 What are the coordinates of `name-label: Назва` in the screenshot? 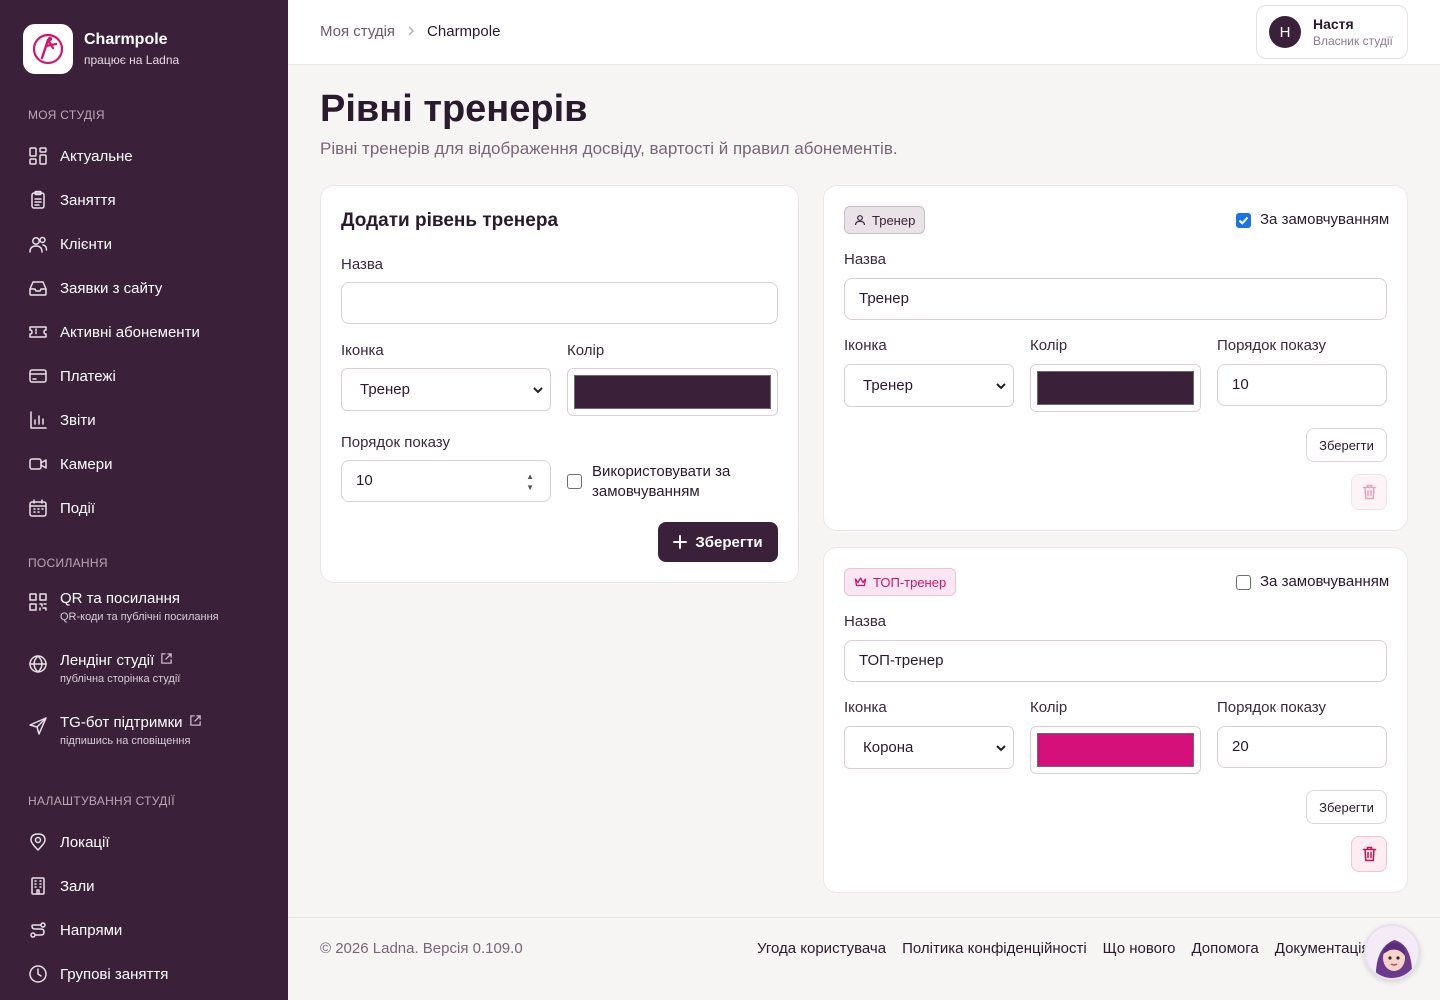 It's located at (865, 259).